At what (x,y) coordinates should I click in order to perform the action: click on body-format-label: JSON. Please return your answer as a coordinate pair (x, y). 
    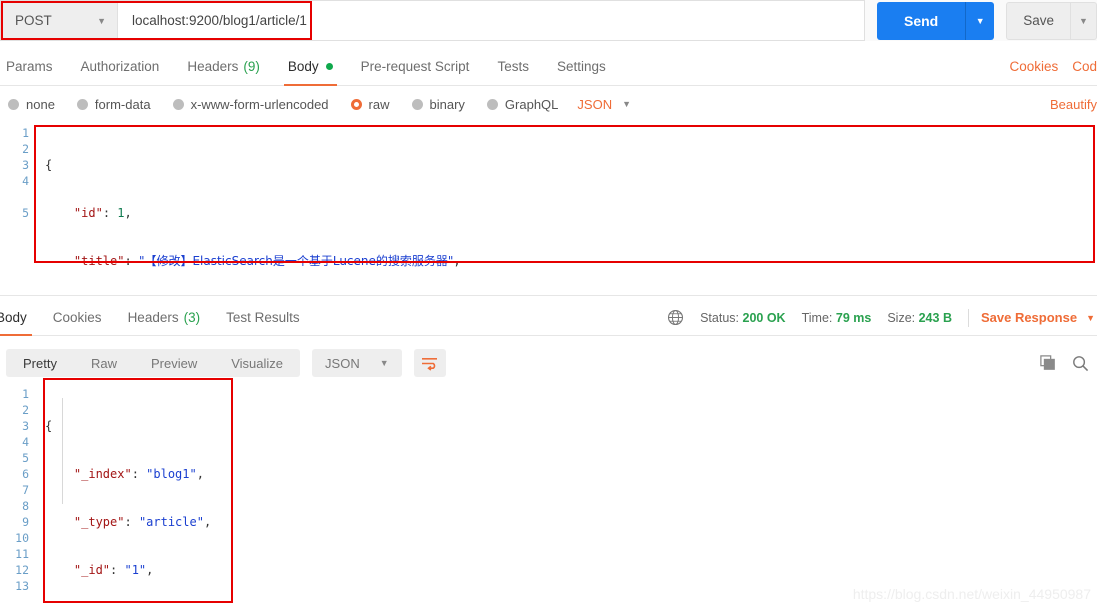
    Looking at the image, I should click on (595, 104).